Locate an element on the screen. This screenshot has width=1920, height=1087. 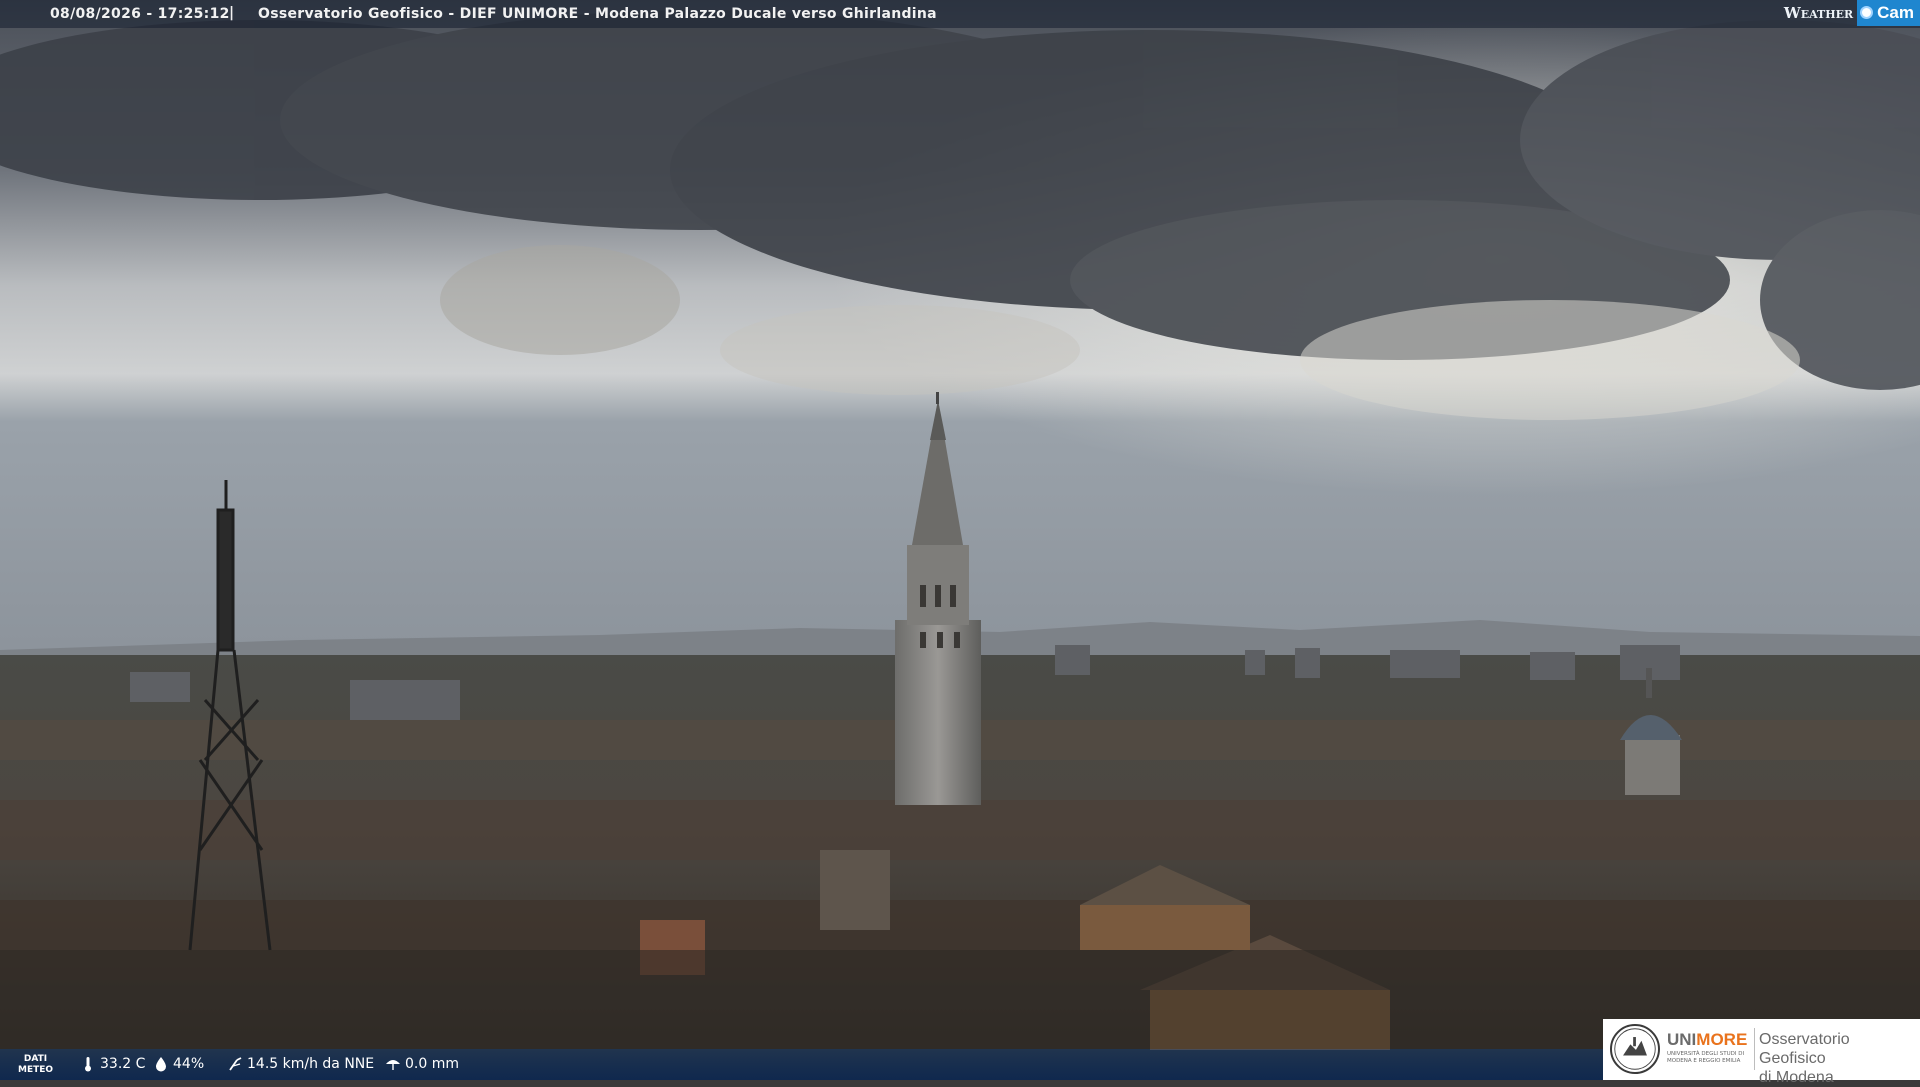
temperature-reading: 33.2 C is located at coordinates (112, 1064).